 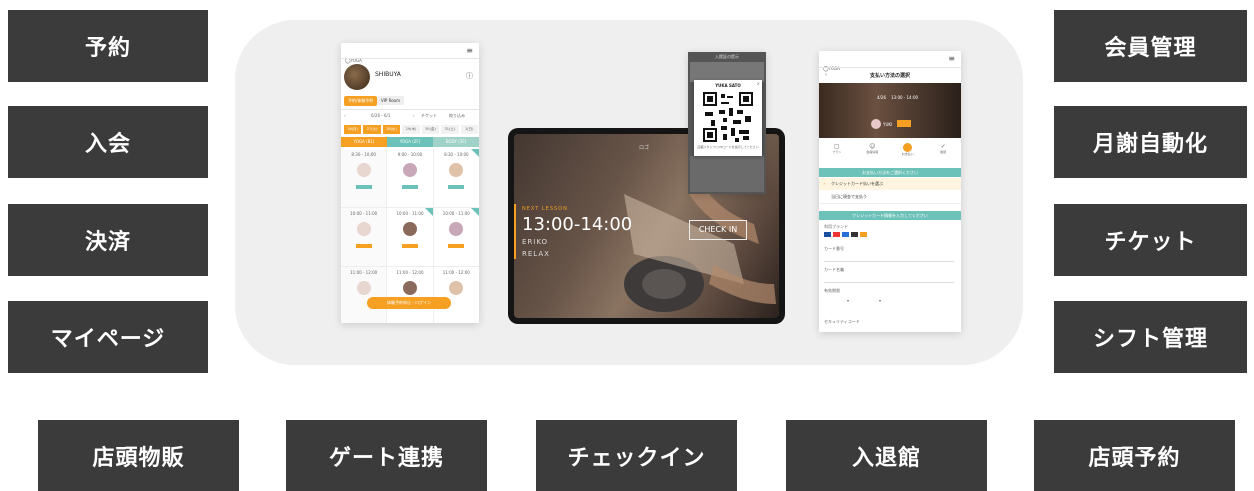 What do you see at coordinates (718, 230) in the screenshot?
I see `check-in-button: CHECK IN` at bounding box center [718, 230].